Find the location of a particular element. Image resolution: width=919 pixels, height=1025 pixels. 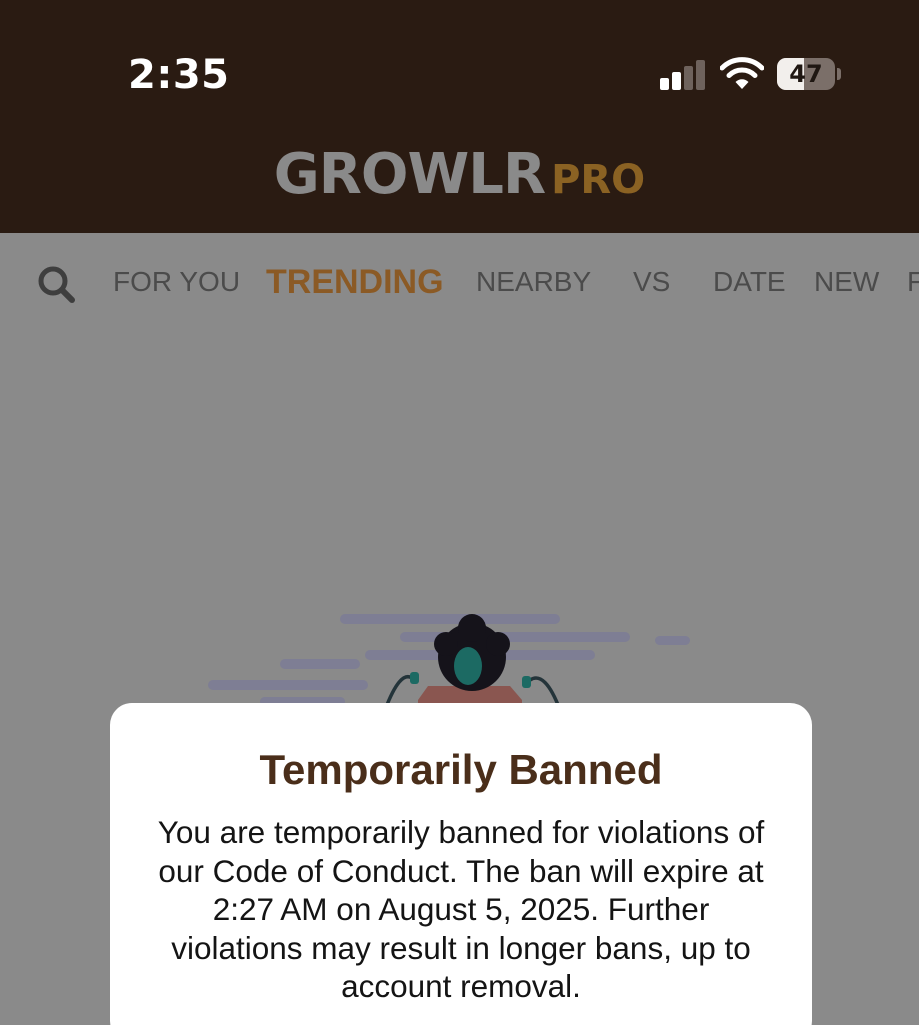

tab-vs: VS is located at coordinates (651, 282).